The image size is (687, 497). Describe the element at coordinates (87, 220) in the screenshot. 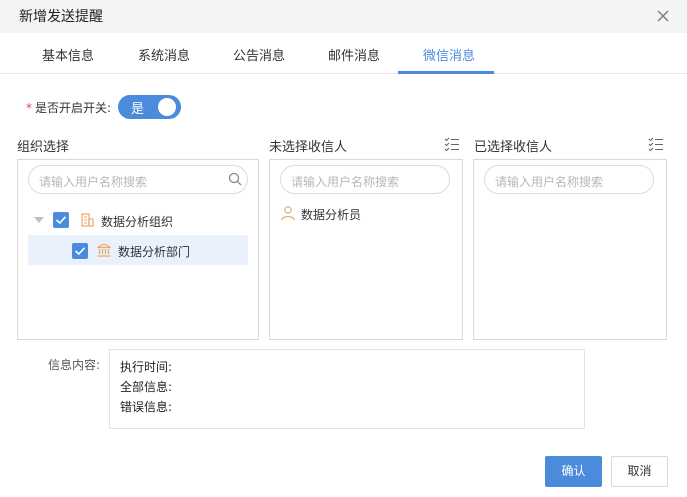

I see `org-building-icon` at that location.